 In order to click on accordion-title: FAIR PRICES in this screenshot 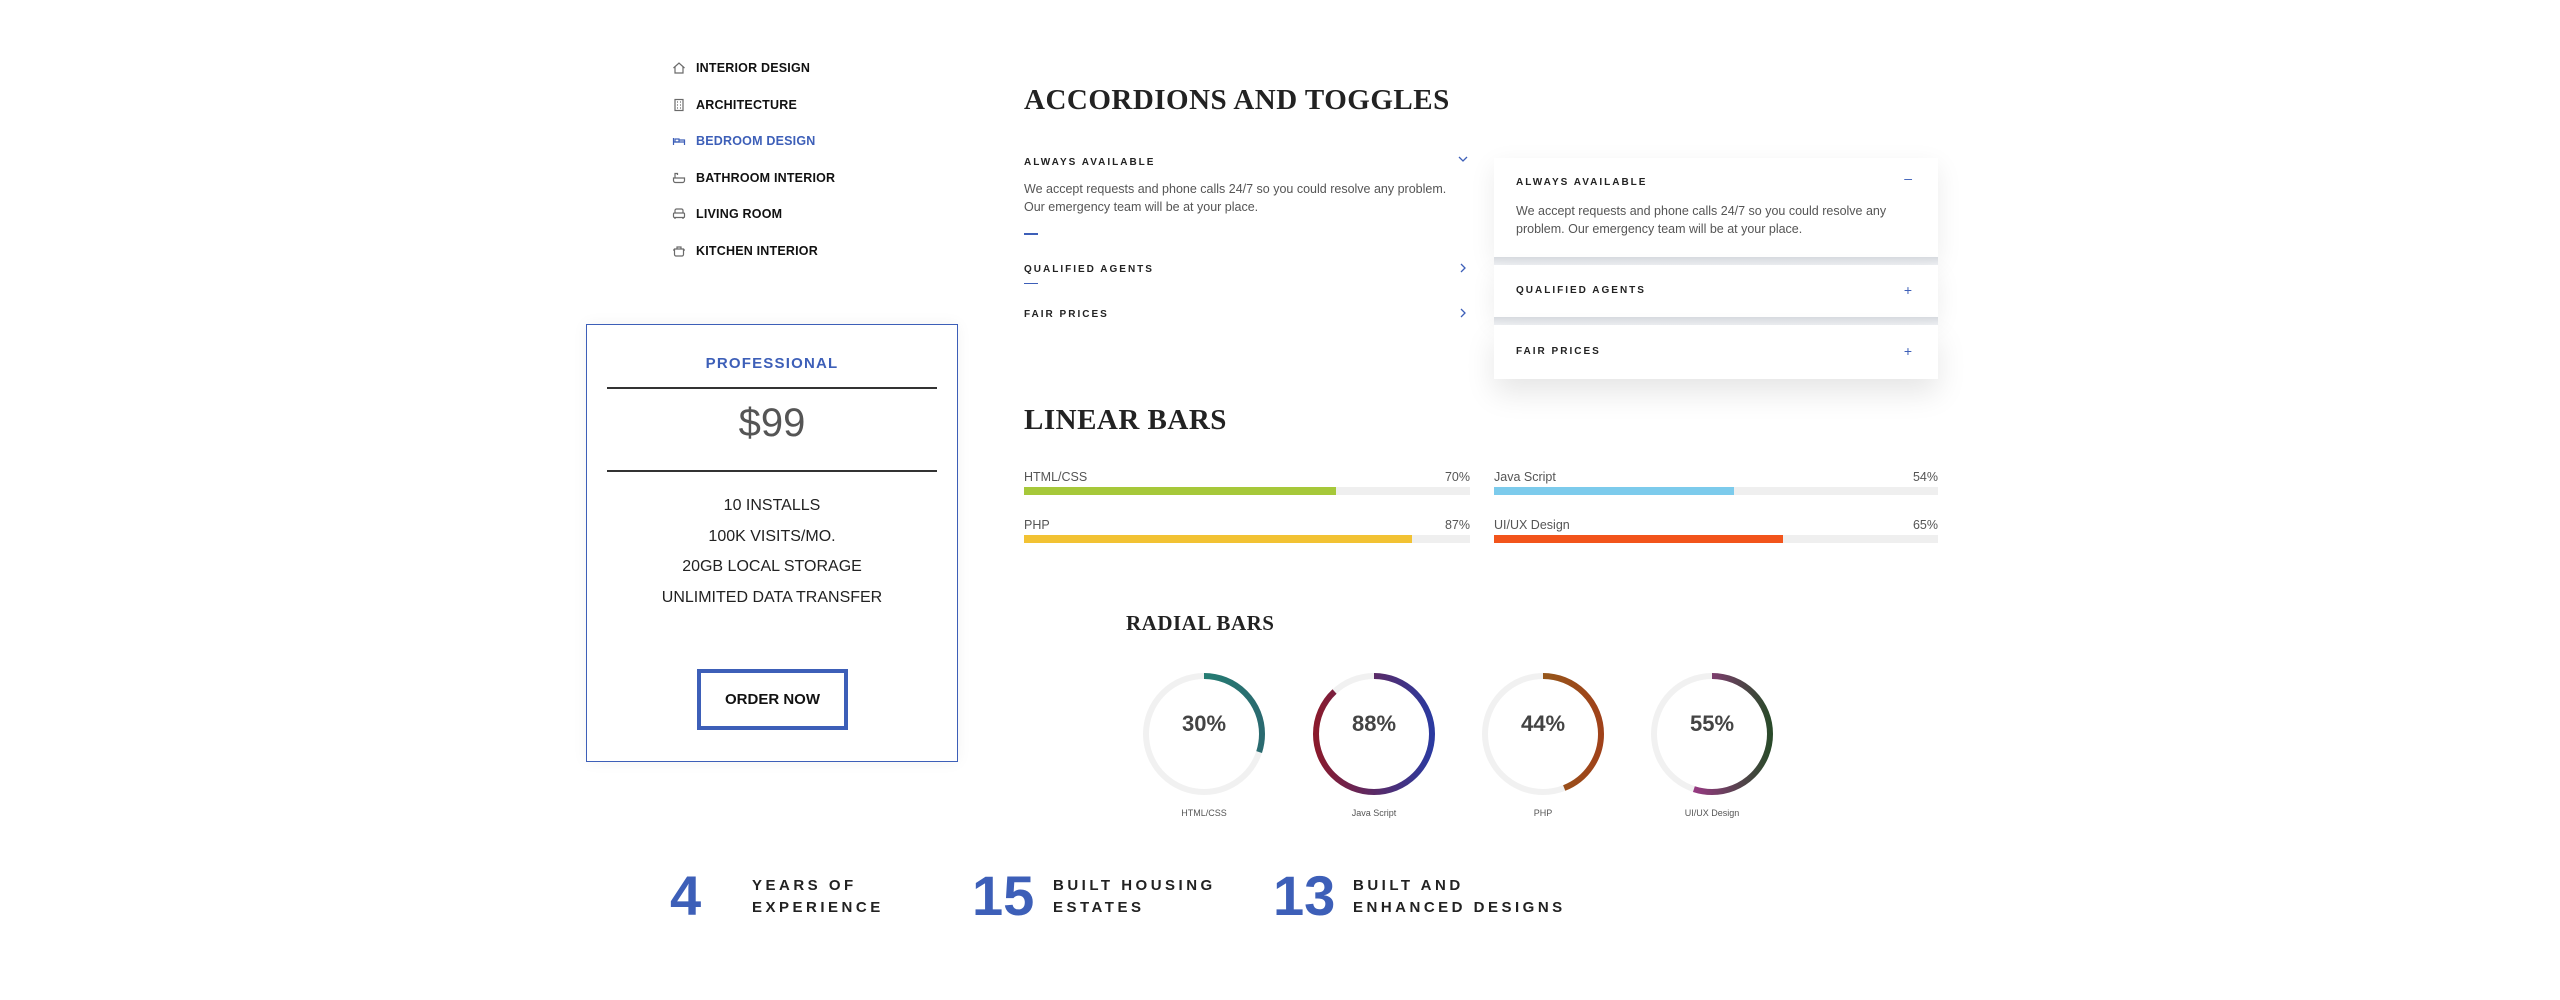, I will do `click(1066, 314)`.